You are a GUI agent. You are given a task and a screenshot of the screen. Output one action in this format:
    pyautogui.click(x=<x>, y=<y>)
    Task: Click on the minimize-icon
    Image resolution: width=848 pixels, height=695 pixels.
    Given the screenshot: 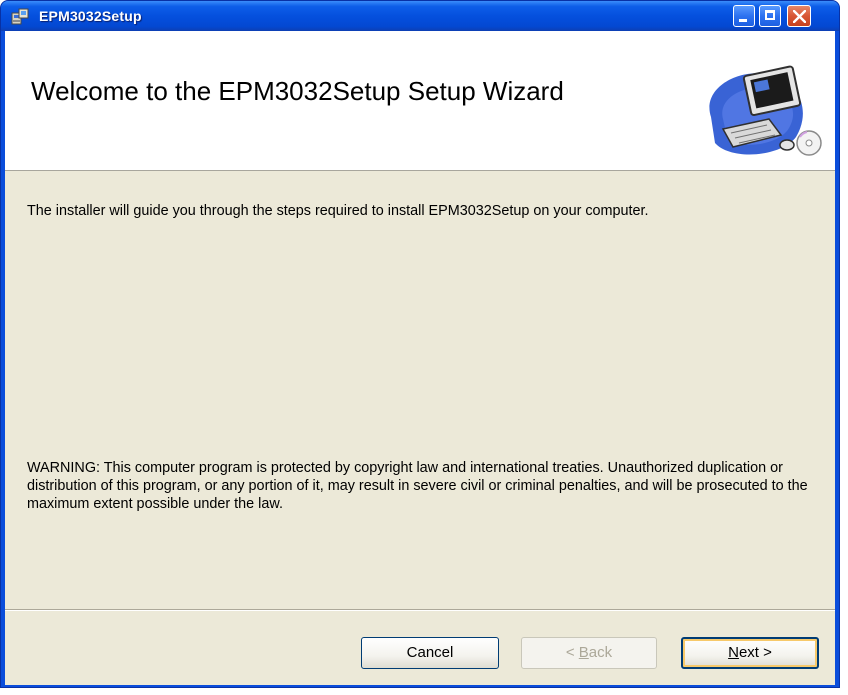 What is the action you would take?
    pyautogui.click(x=744, y=16)
    